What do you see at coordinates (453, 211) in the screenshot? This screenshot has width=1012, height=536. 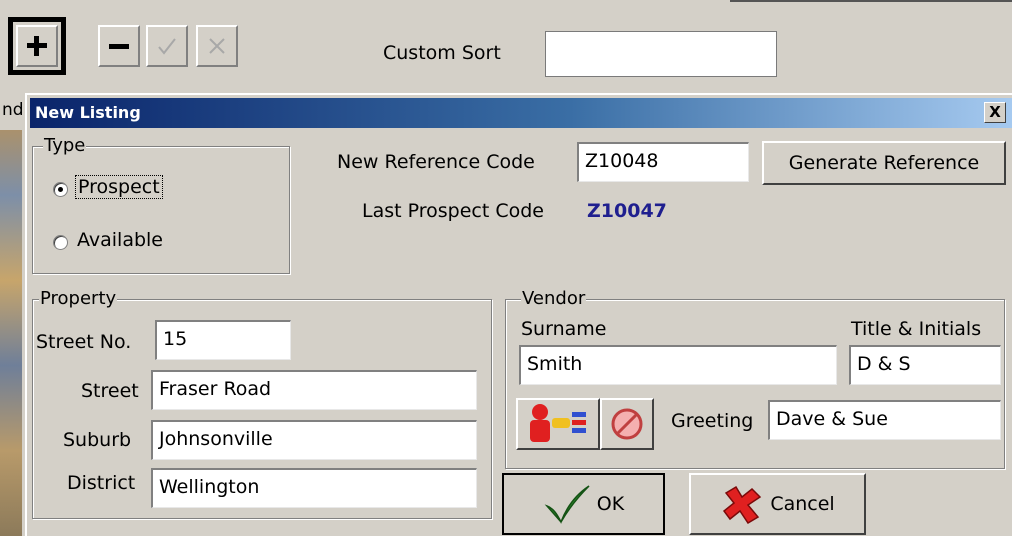 I see `last-prospect-label: Last Prospect Code` at bounding box center [453, 211].